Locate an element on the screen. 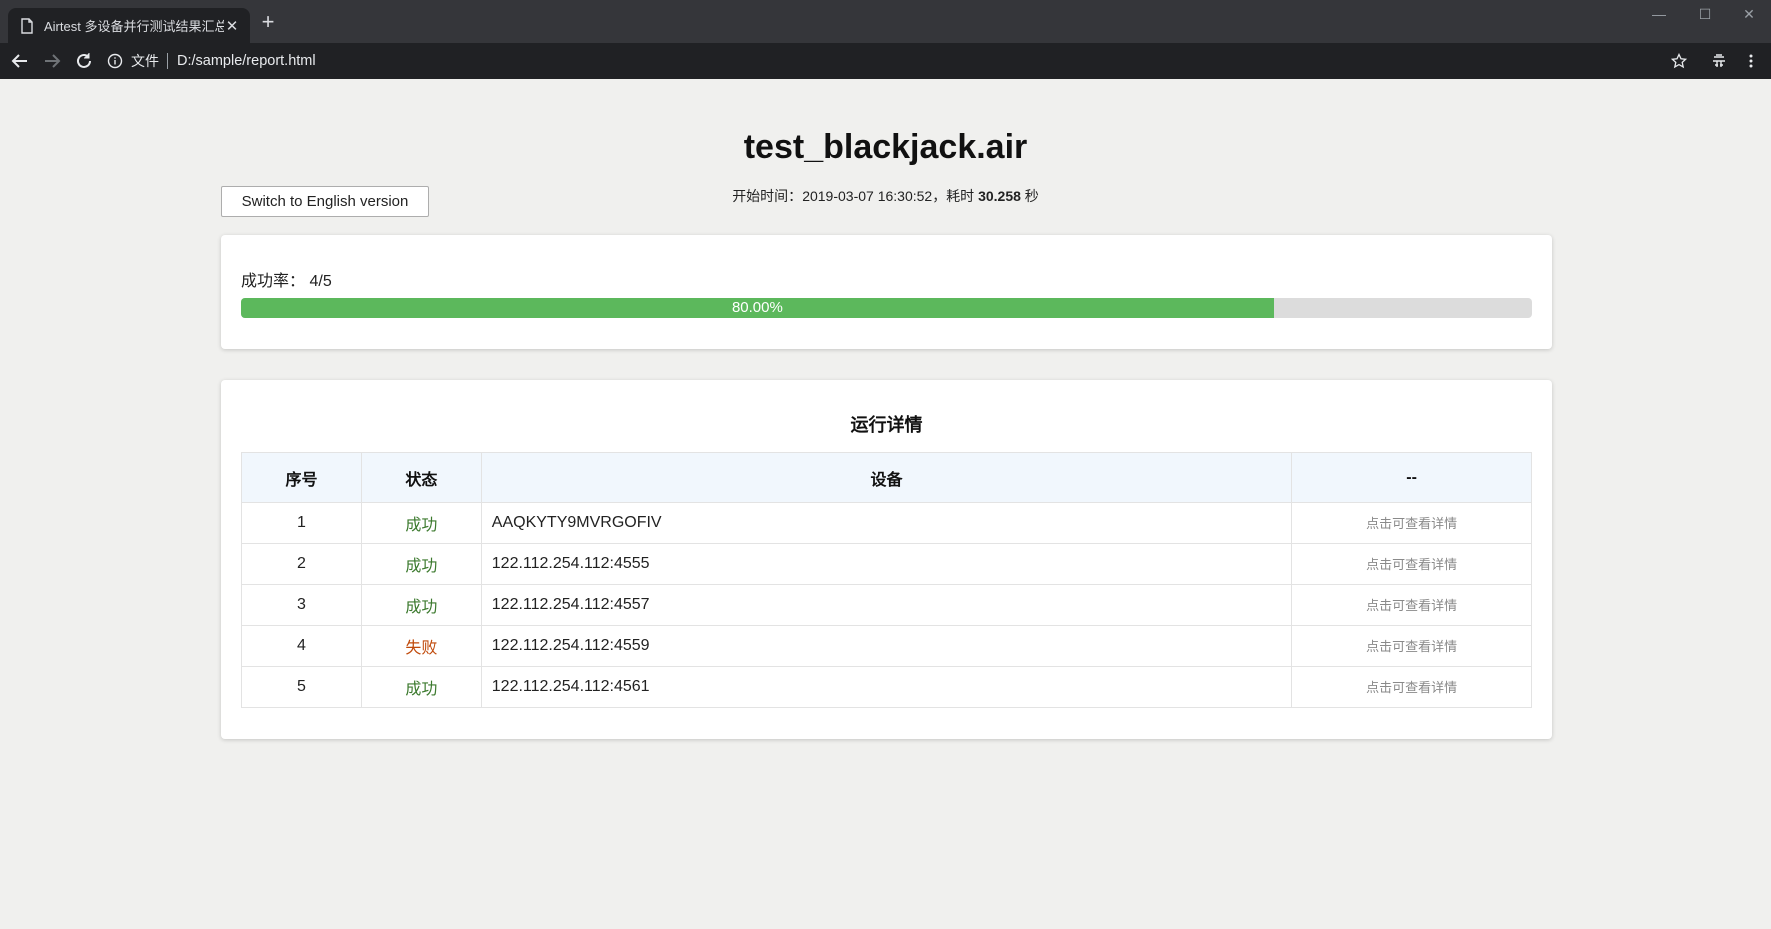  row-device: 122.112.254.112:4557 is located at coordinates (886, 605).